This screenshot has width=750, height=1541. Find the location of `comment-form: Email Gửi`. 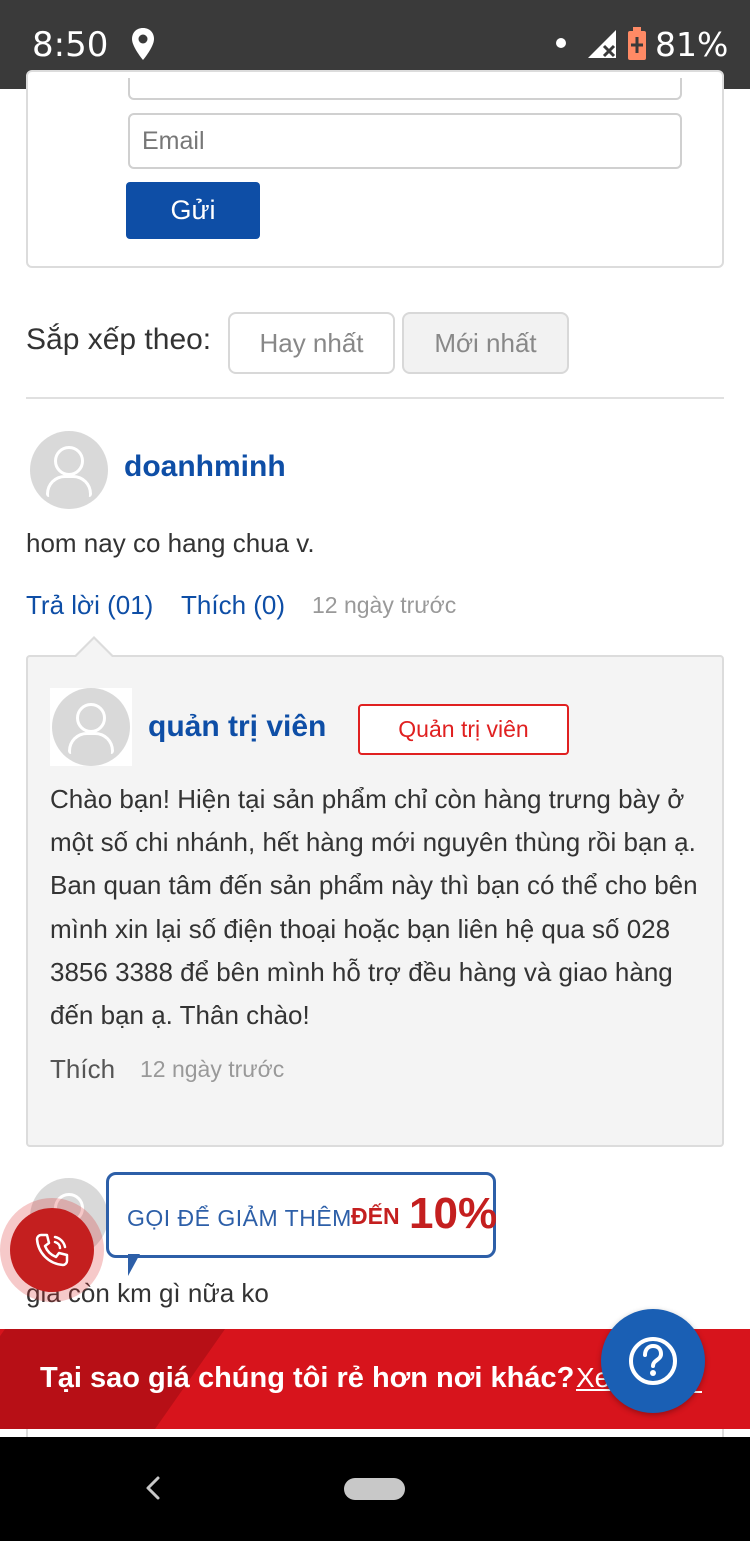

comment-form: Email Gửi is located at coordinates (375, 169).